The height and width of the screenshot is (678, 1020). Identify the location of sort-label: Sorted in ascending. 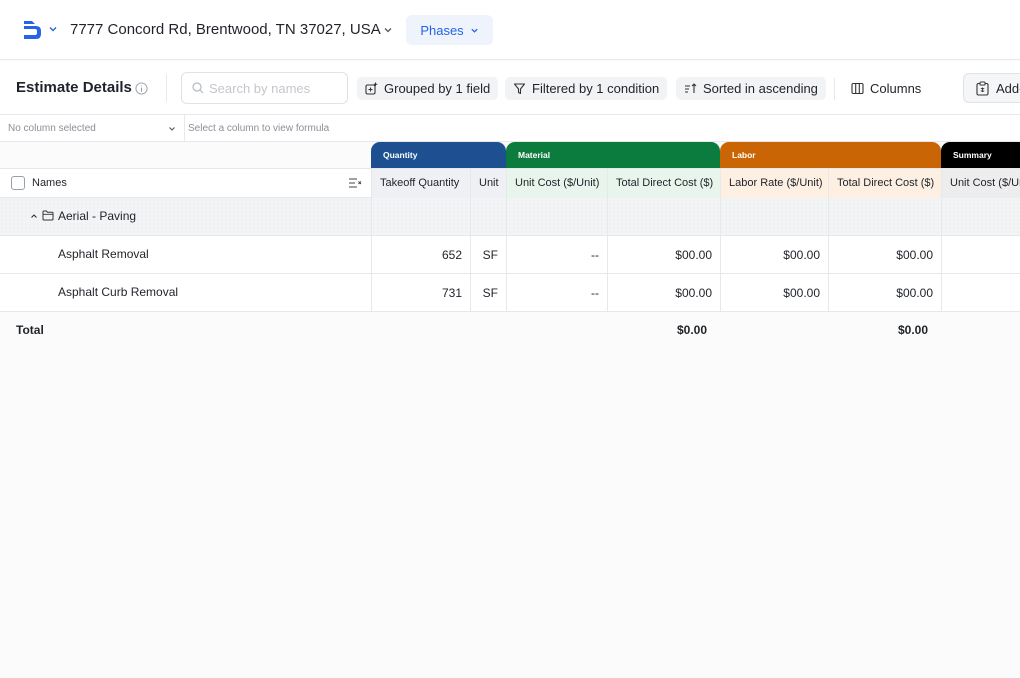
(760, 88).